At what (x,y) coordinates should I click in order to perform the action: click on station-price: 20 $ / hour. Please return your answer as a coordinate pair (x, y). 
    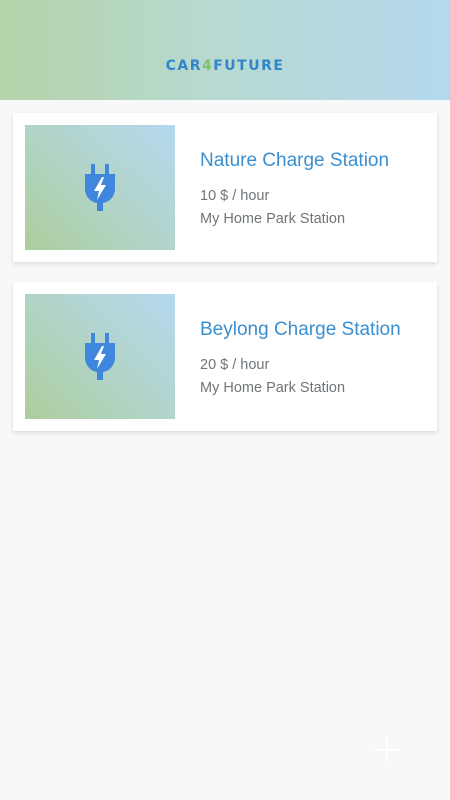
    Looking at the image, I should click on (235, 365).